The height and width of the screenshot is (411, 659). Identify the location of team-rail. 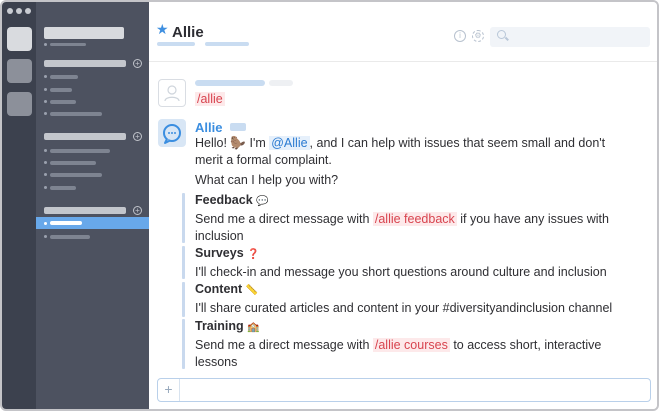
(19, 205).